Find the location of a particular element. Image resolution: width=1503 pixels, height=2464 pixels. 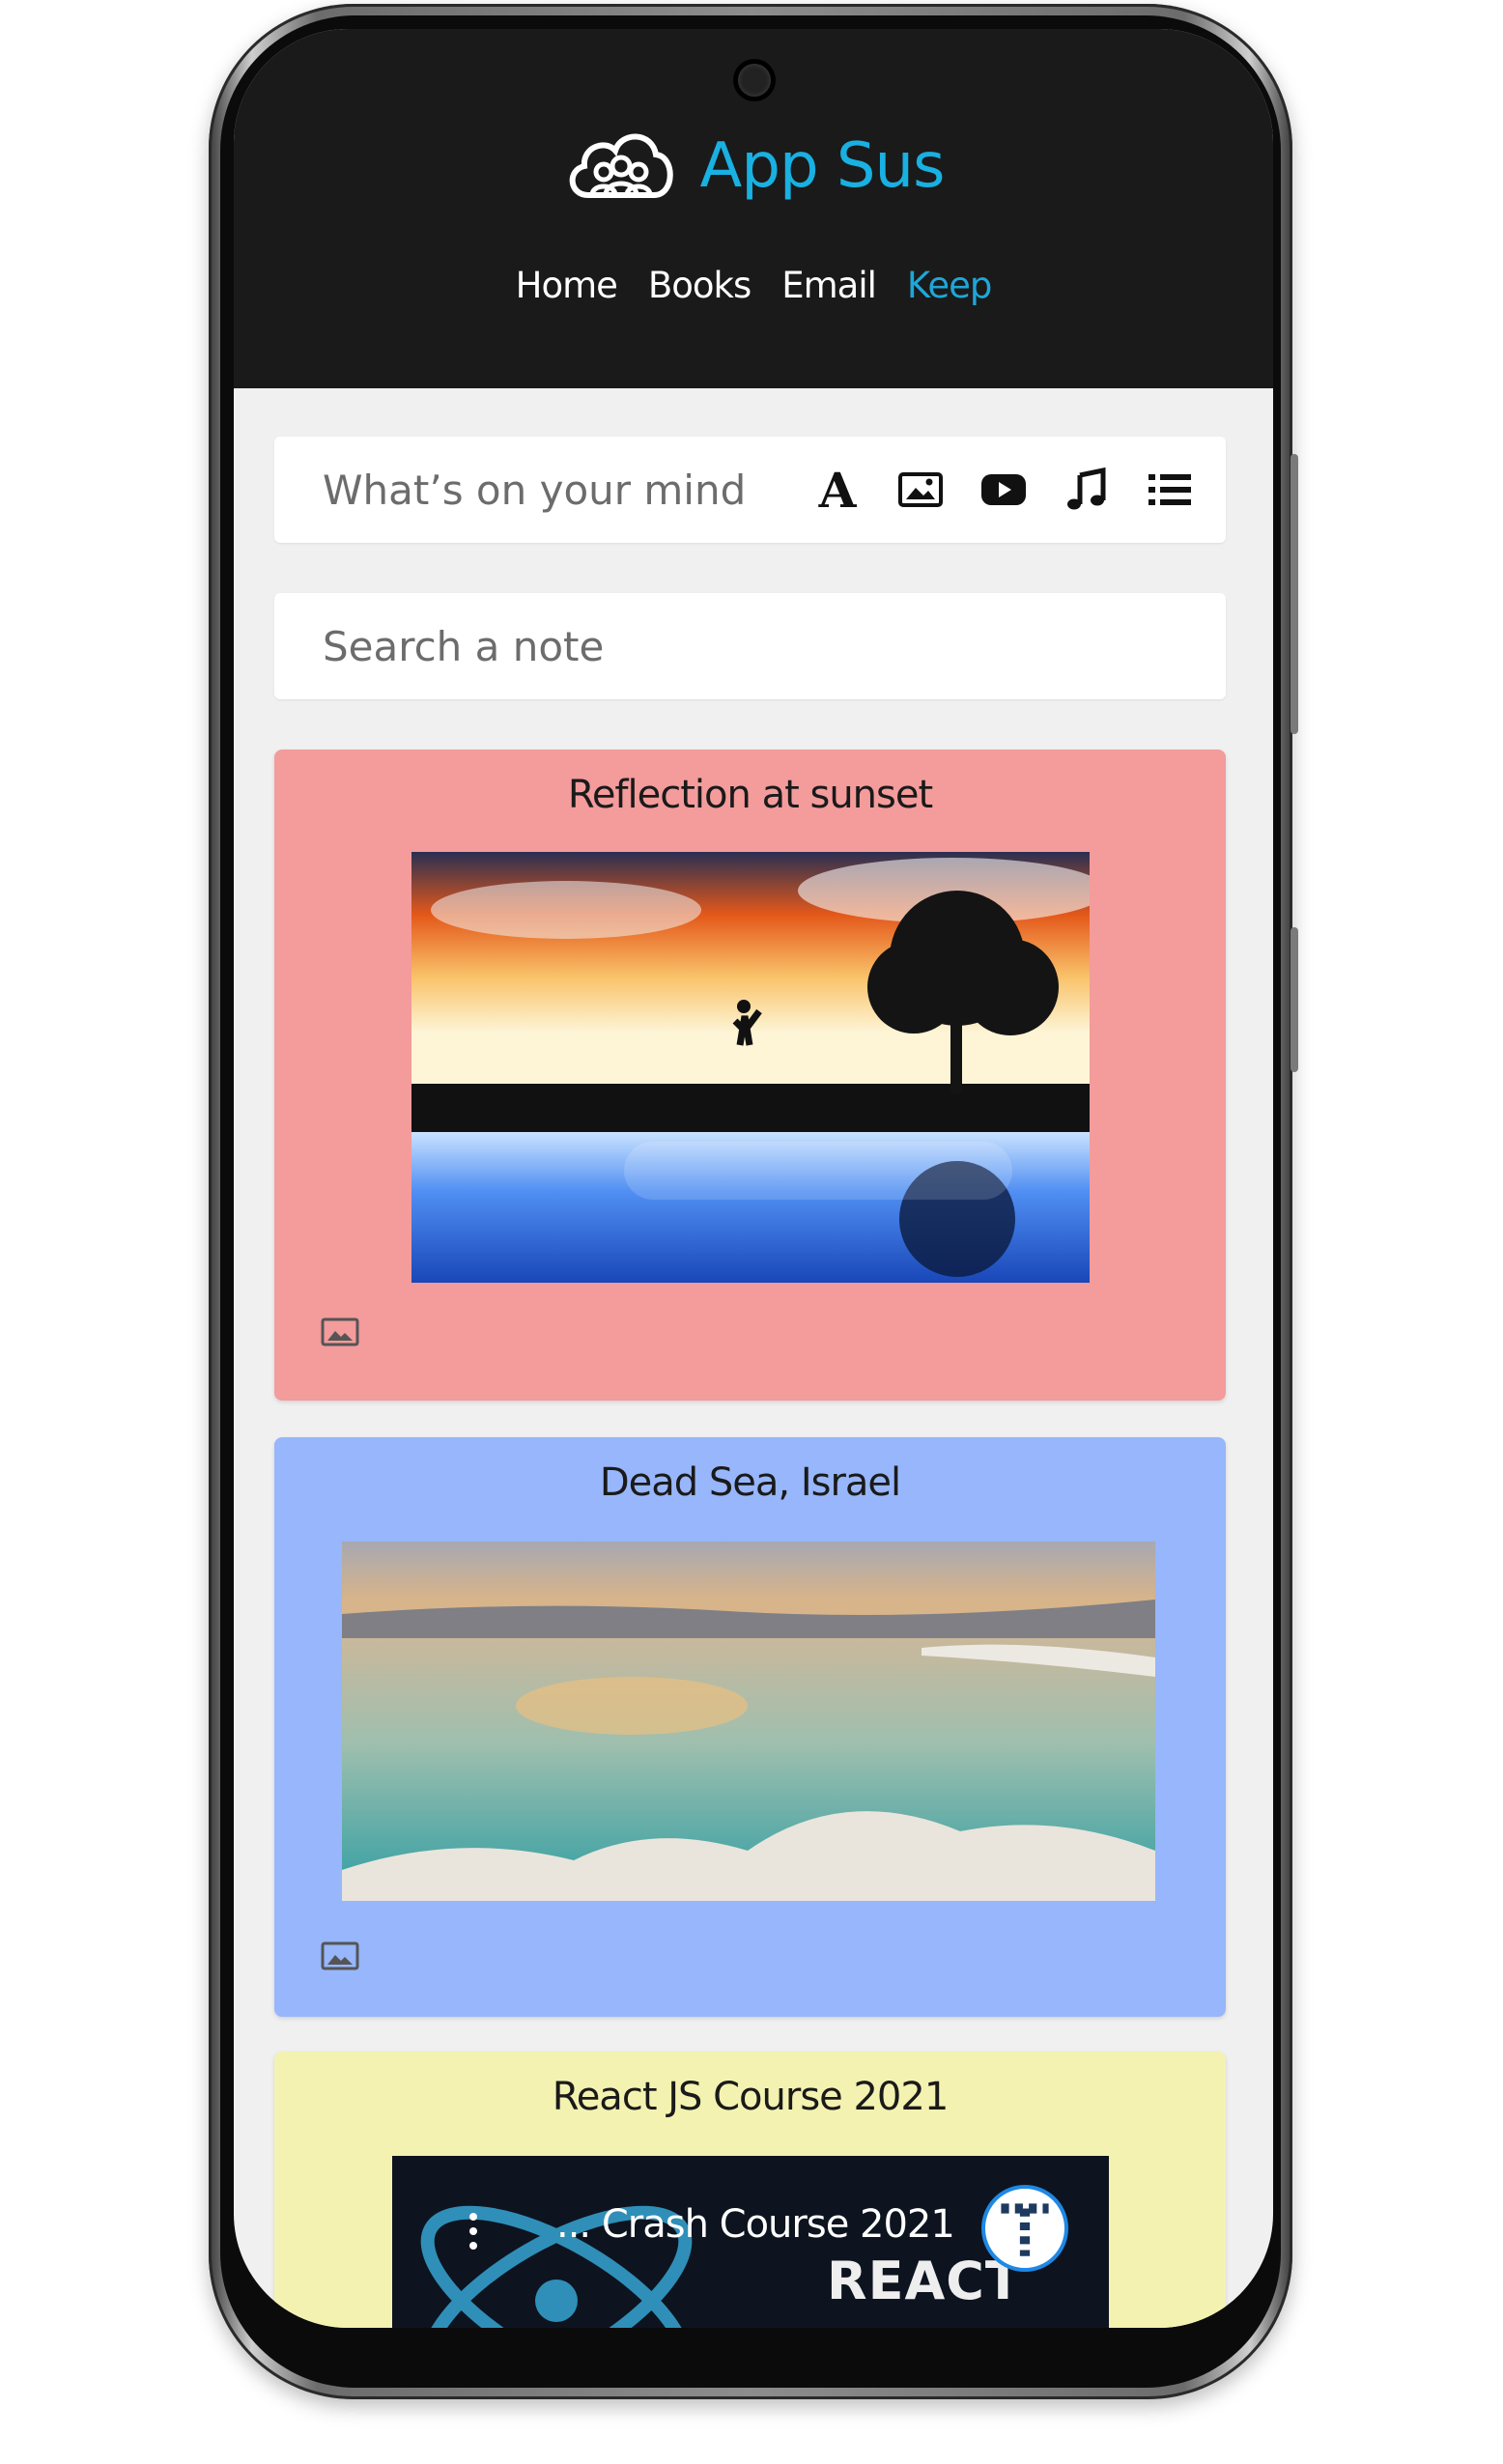

note-composer: What’s on your mind A is located at coordinates (750, 490).